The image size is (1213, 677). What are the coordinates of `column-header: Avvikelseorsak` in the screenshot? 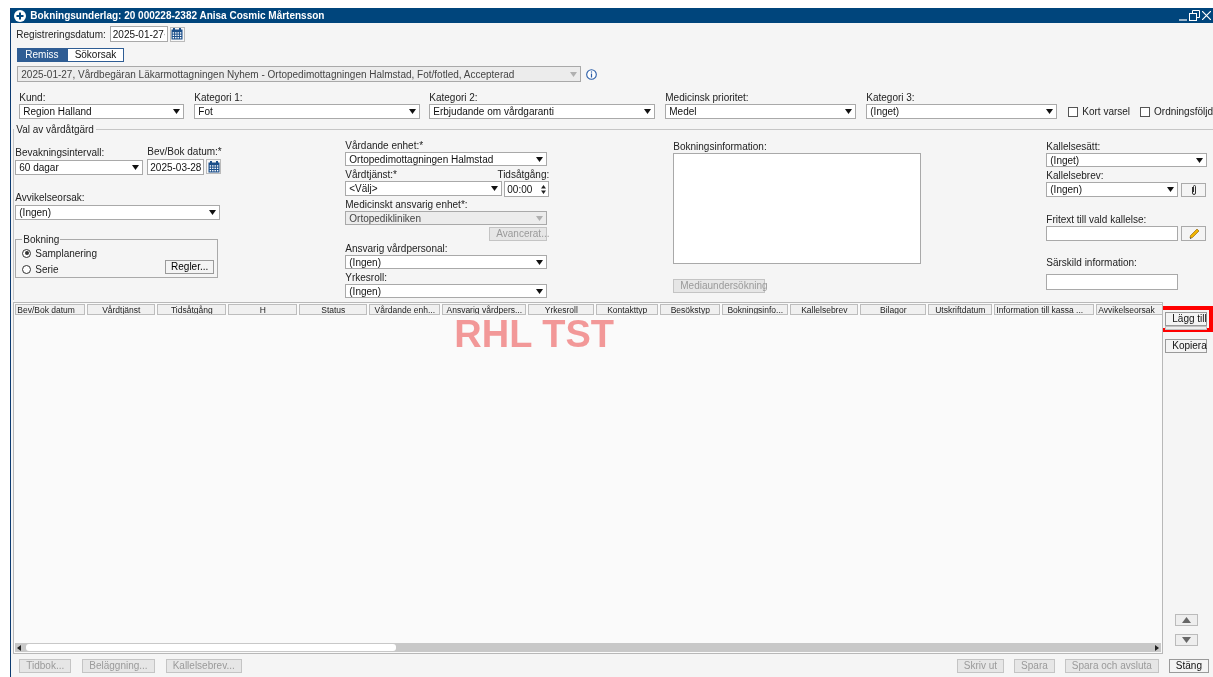 It's located at (1129, 310).